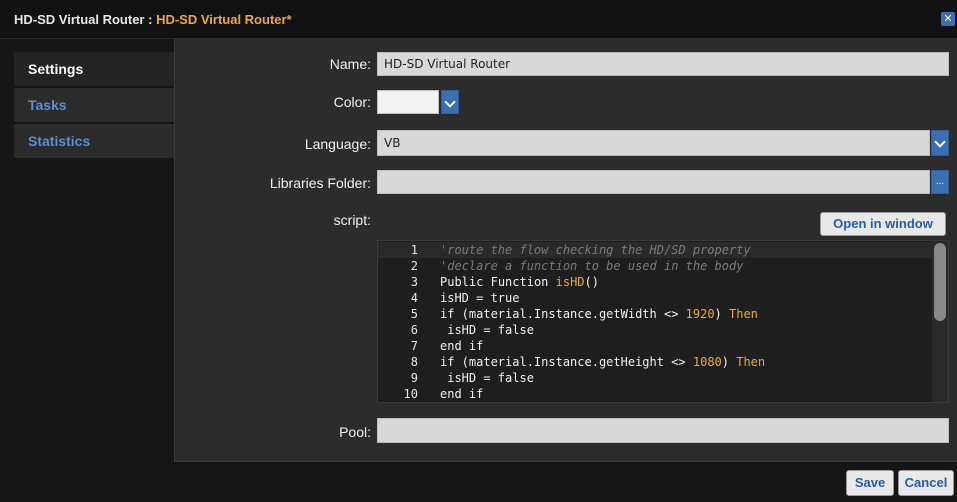  What do you see at coordinates (85, 19) in the screenshot?
I see `window-title-prefix: HD-SD Virtual Router :` at bounding box center [85, 19].